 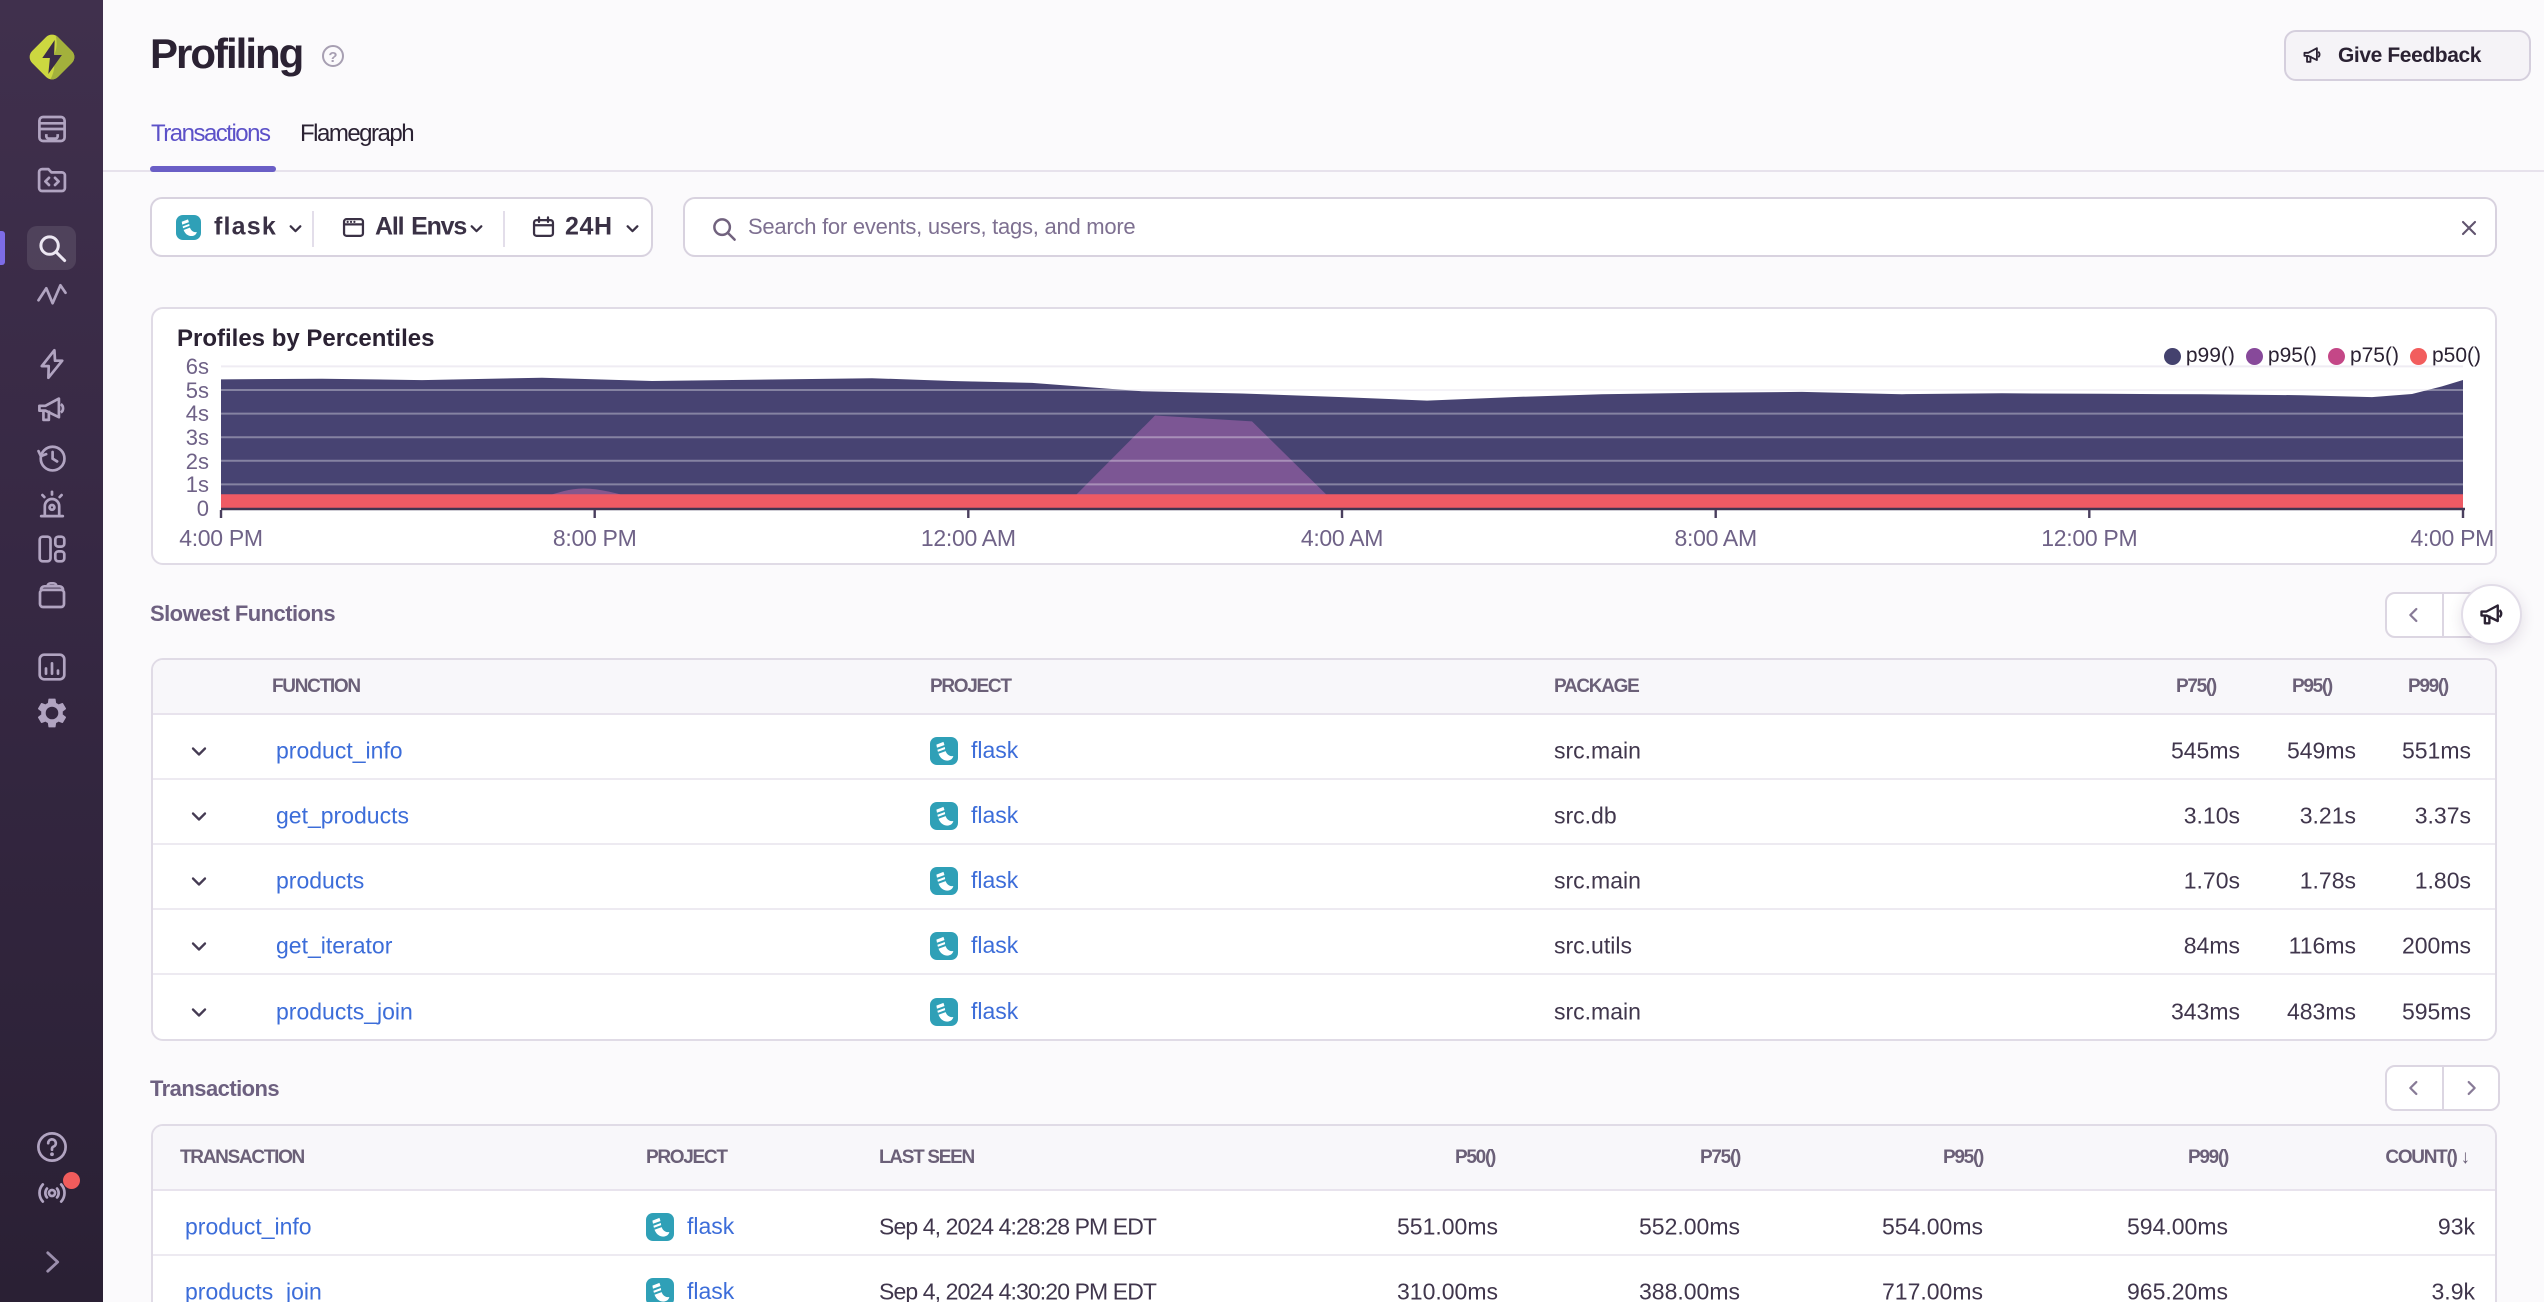 What do you see at coordinates (1342, 538) in the screenshot?
I see `svg-text: 4:00 AM` at bounding box center [1342, 538].